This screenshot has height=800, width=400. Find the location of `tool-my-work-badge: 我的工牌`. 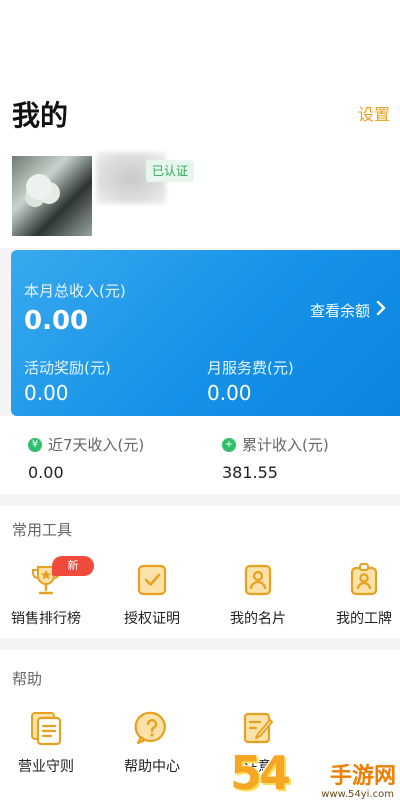

tool-my-work-badge: 我的工牌 is located at coordinates (357, 595).